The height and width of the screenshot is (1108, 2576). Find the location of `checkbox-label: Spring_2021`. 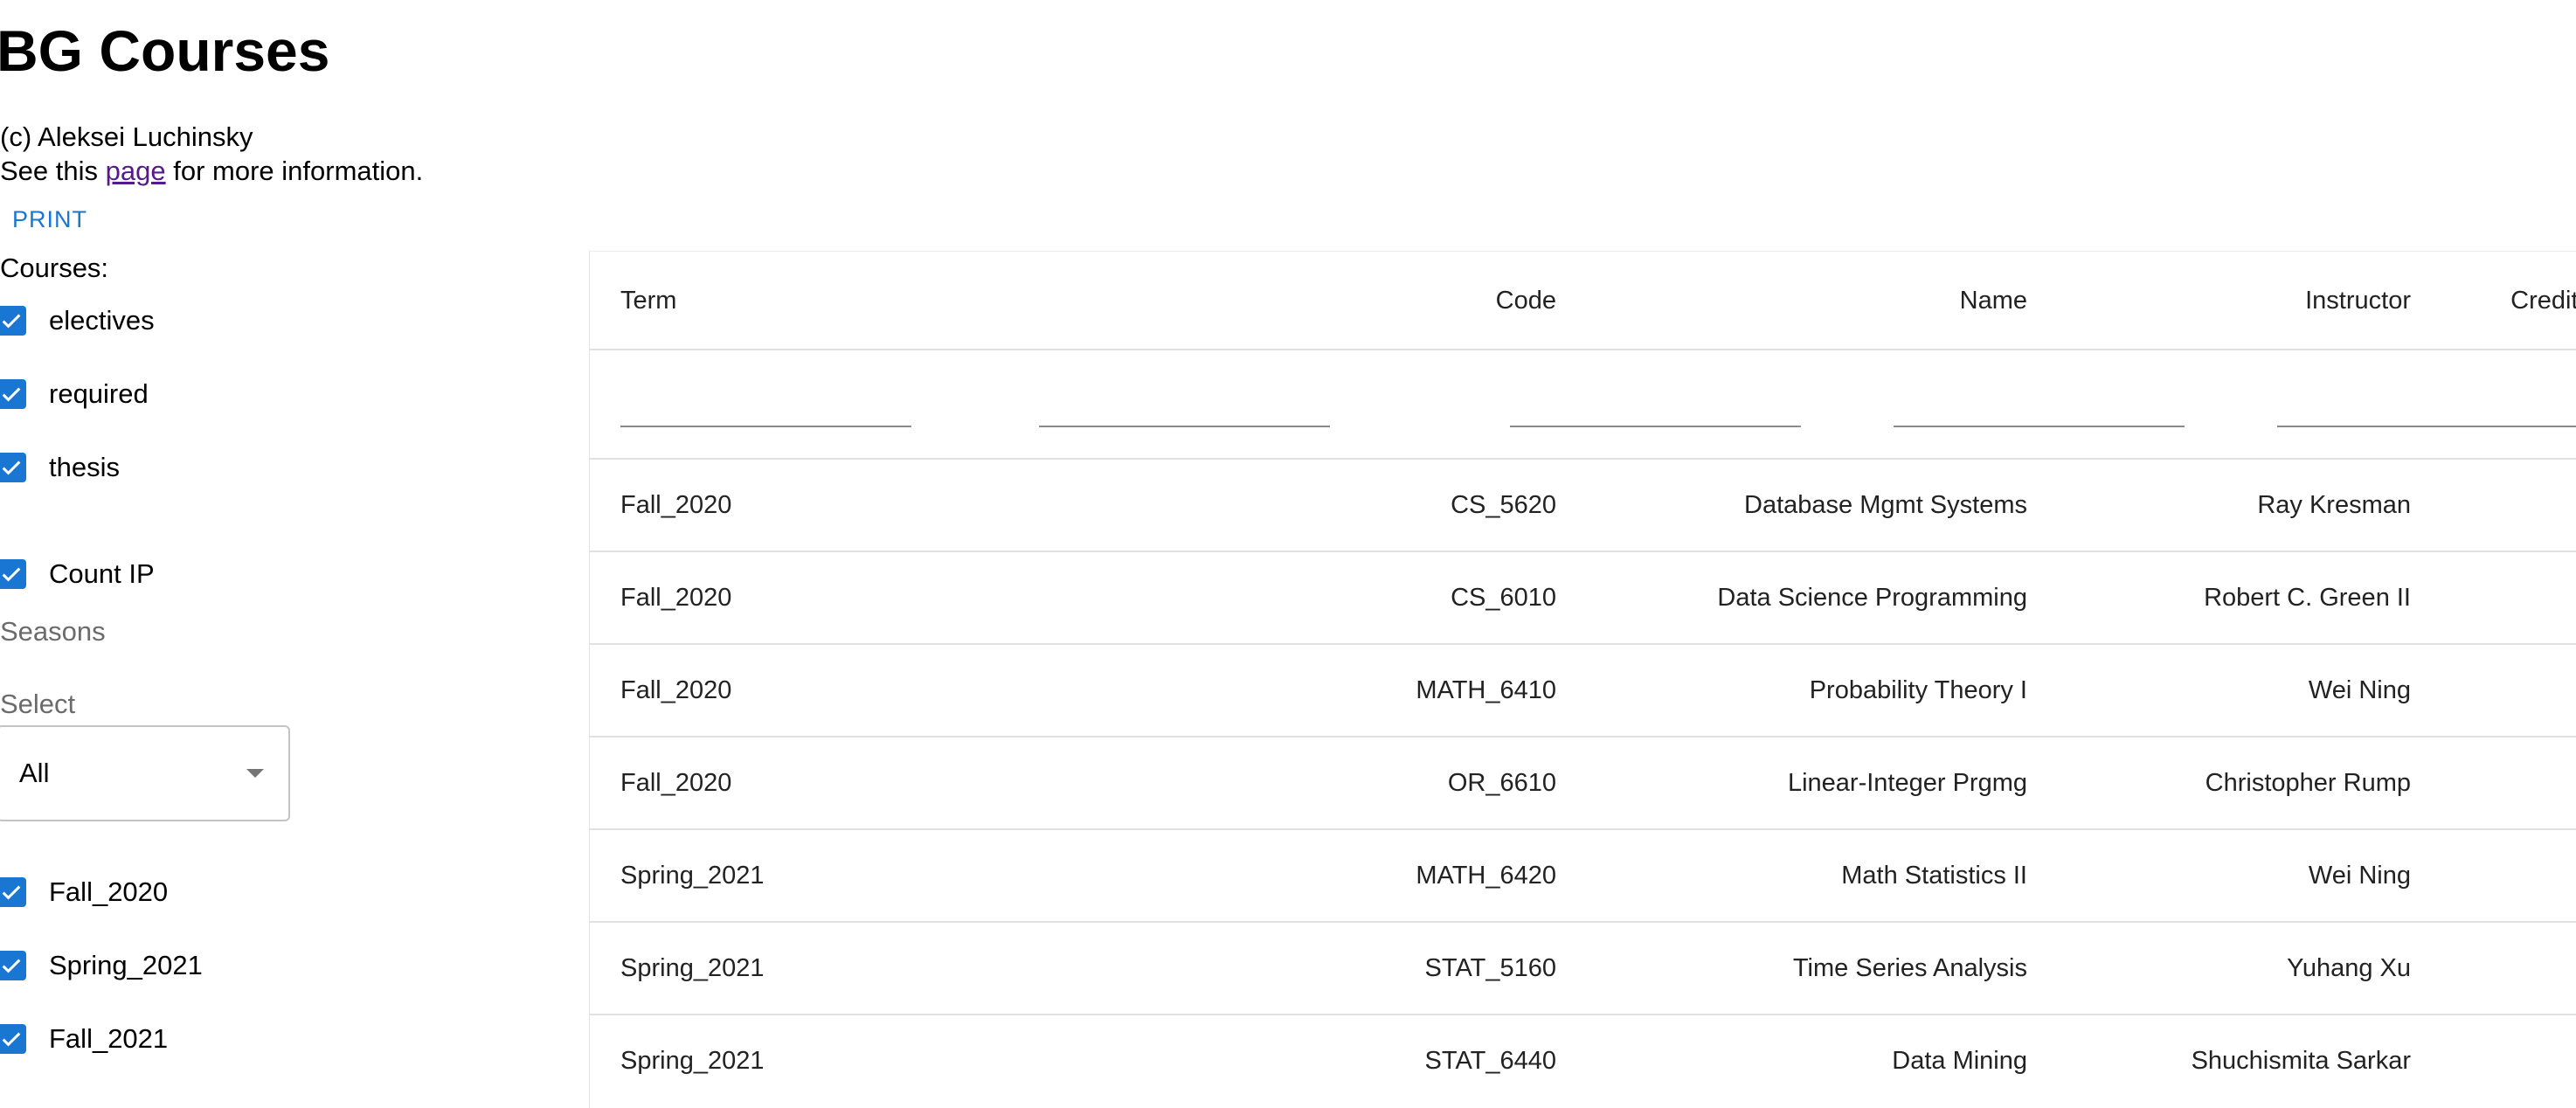

checkbox-label: Spring_2021 is located at coordinates (126, 965).